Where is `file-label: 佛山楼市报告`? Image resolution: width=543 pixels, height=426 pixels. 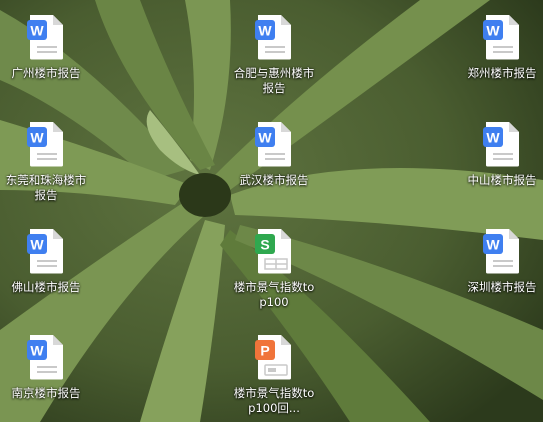 file-label: 佛山楼市报告 is located at coordinates (46, 287).